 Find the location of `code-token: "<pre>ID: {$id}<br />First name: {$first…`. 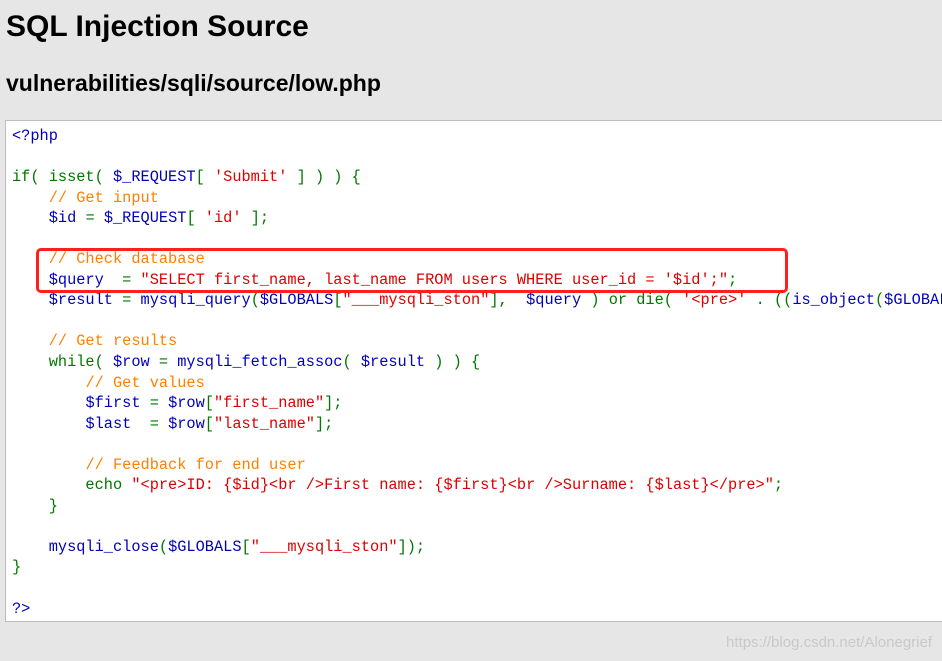

code-token: "<pre>ID: {$id}<br />First name: {$first… is located at coordinates (452, 485).